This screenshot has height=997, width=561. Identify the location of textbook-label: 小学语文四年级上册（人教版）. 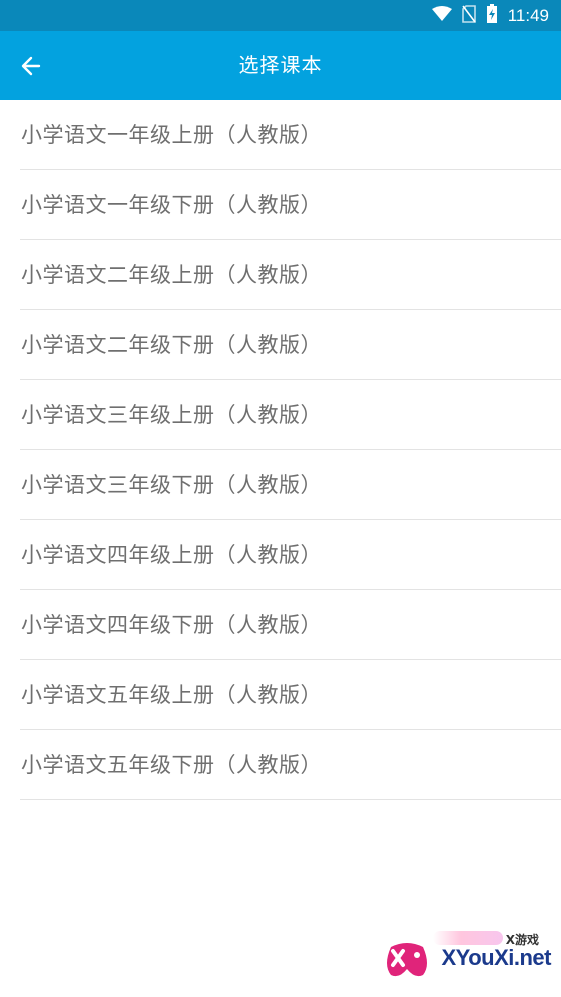
(171, 555).